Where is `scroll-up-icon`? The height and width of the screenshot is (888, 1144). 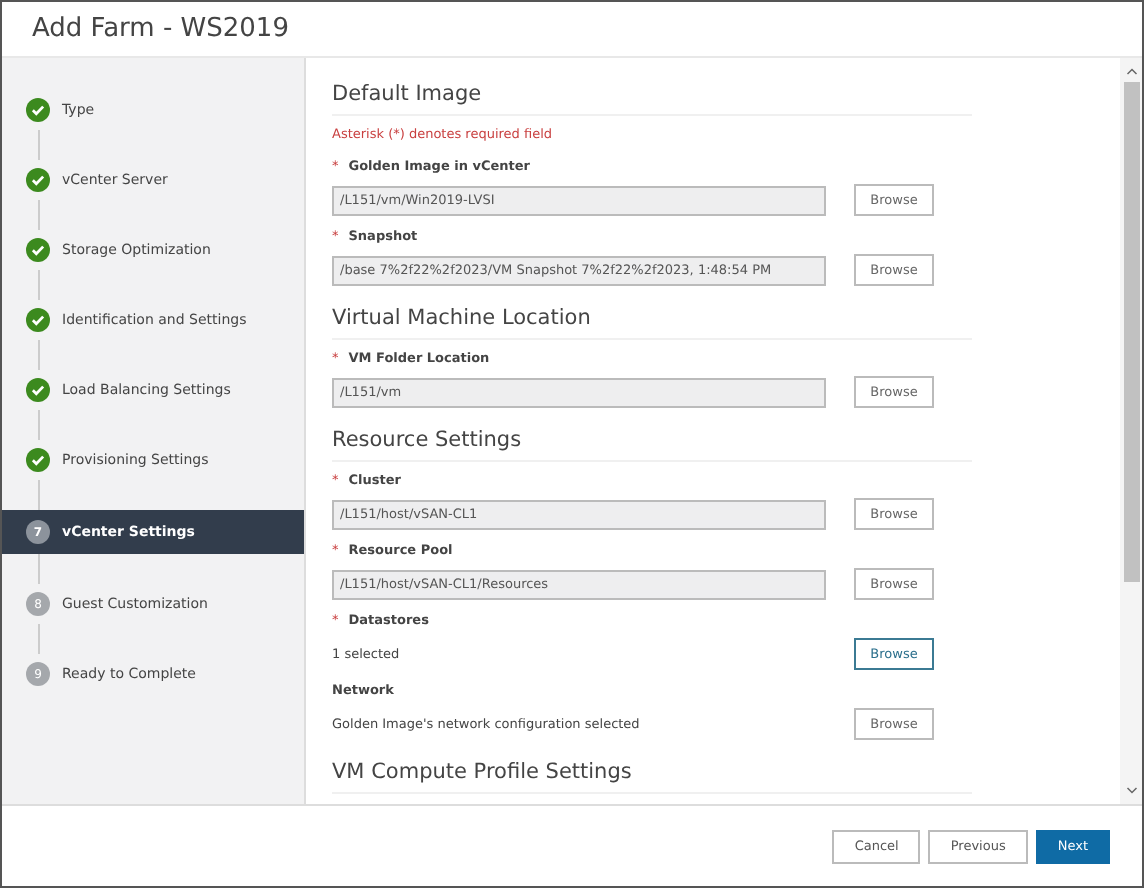 scroll-up-icon is located at coordinates (1131, 71).